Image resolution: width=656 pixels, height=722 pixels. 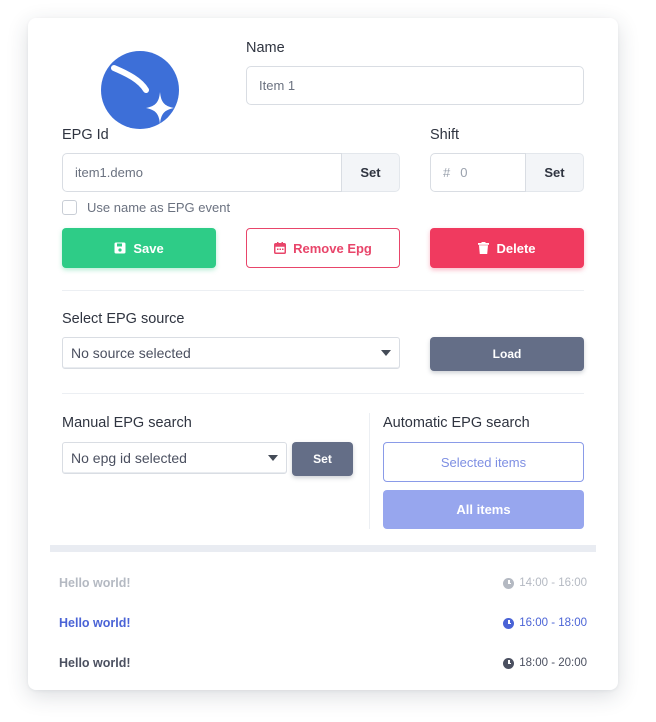 I want to click on remove-epg-label: Remove Epg, so click(x=332, y=248).